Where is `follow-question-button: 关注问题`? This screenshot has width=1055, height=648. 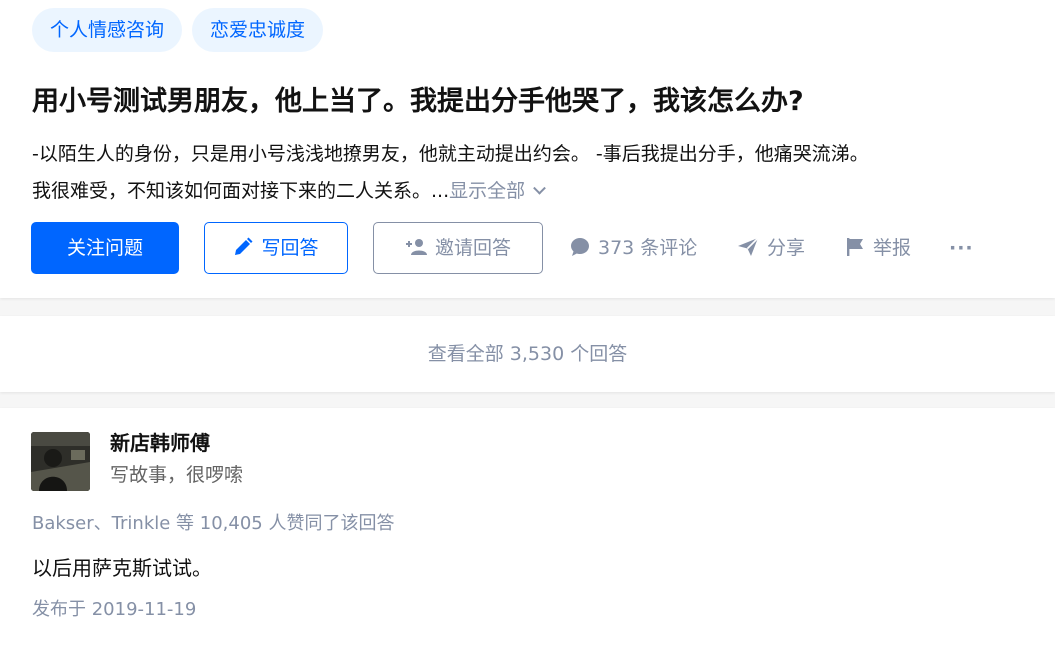 follow-question-button: 关注问题 is located at coordinates (105, 248).